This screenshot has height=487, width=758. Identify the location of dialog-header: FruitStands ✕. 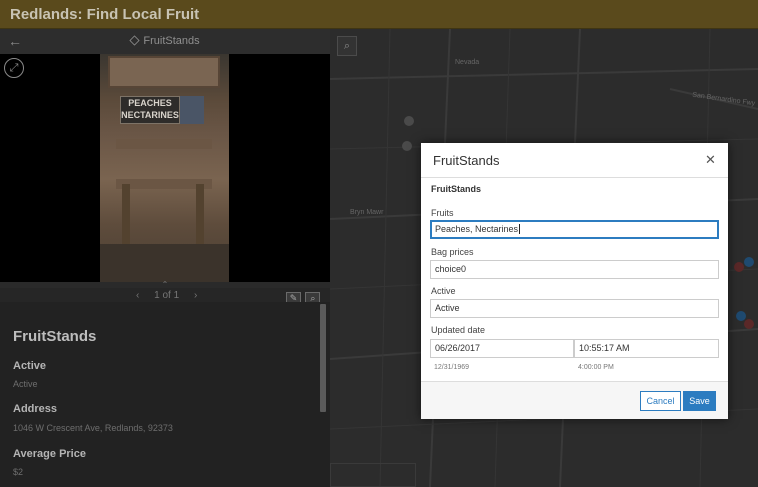
(574, 160).